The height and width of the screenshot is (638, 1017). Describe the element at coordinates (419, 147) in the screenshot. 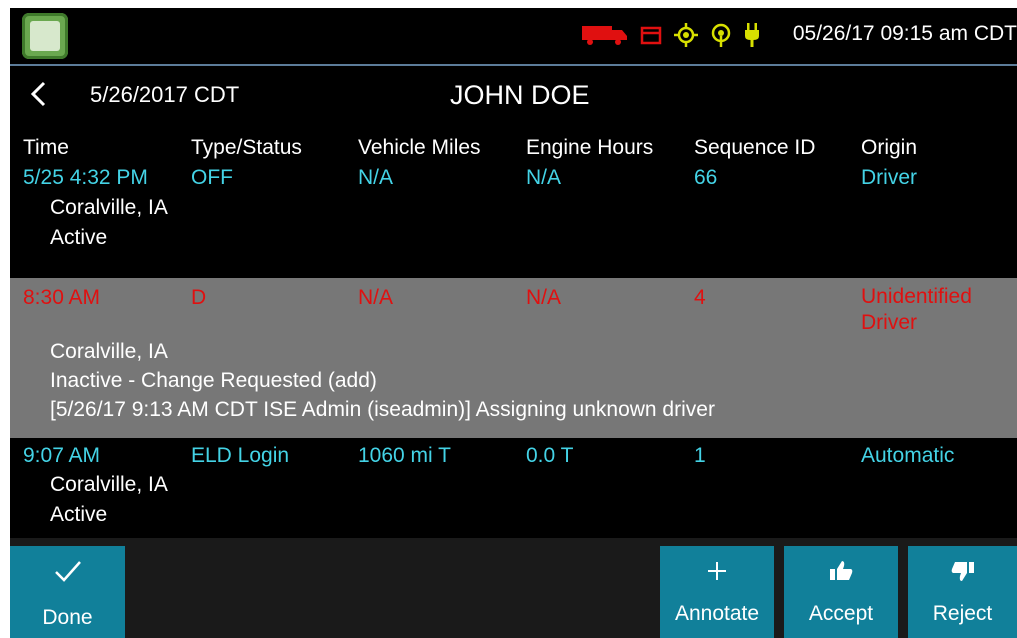

I see `column-header-miles: Vehicle Miles` at that location.